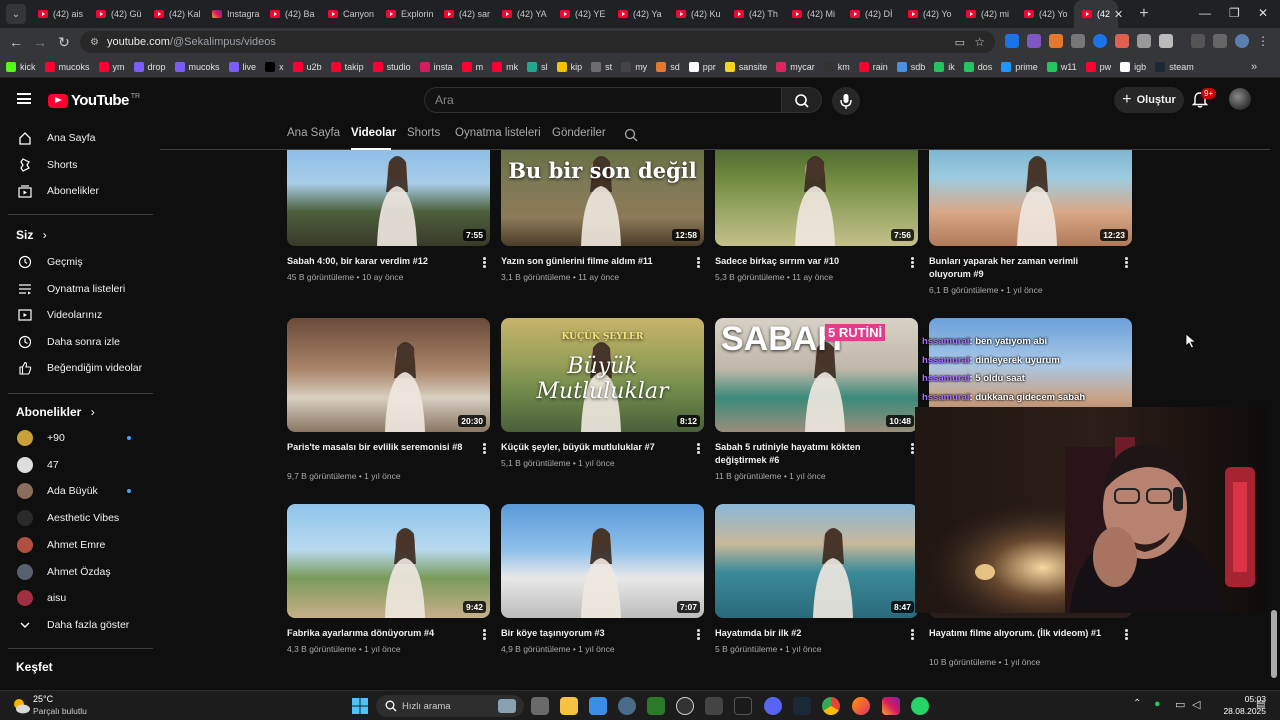 This screenshot has width=1280, height=720. What do you see at coordinates (816, 198) in the screenshot?
I see `video-thumbnail: 7:56` at bounding box center [816, 198].